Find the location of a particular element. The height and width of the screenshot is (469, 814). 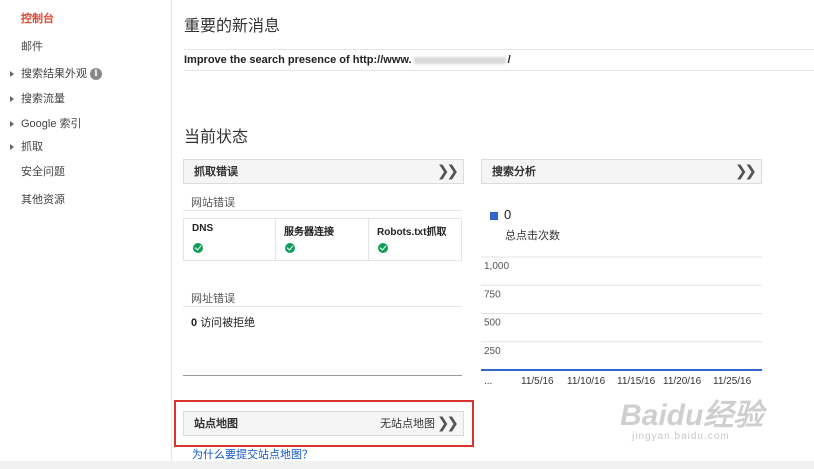

chart-x-tick-label: 11/20/16 is located at coordinates (682, 381).